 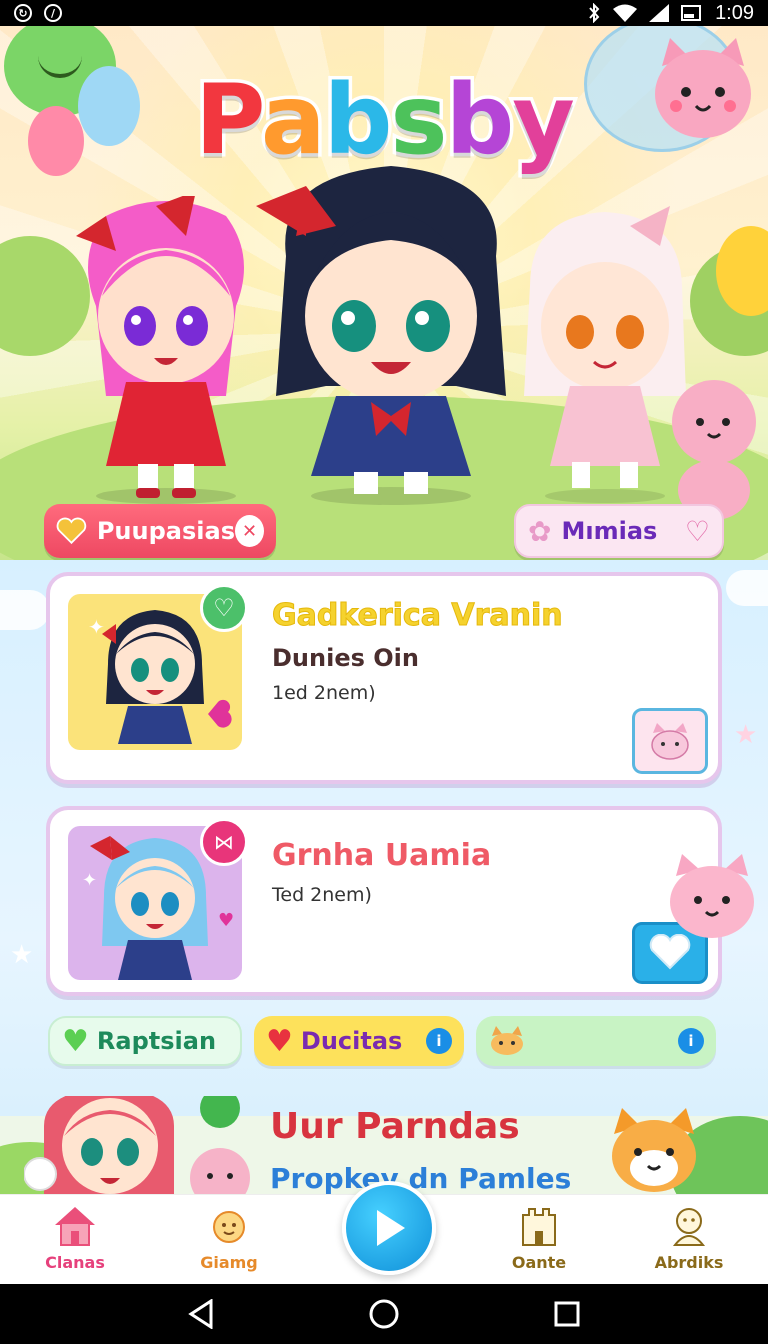 I want to click on bow-icon: ⋈, so click(x=224, y=842).